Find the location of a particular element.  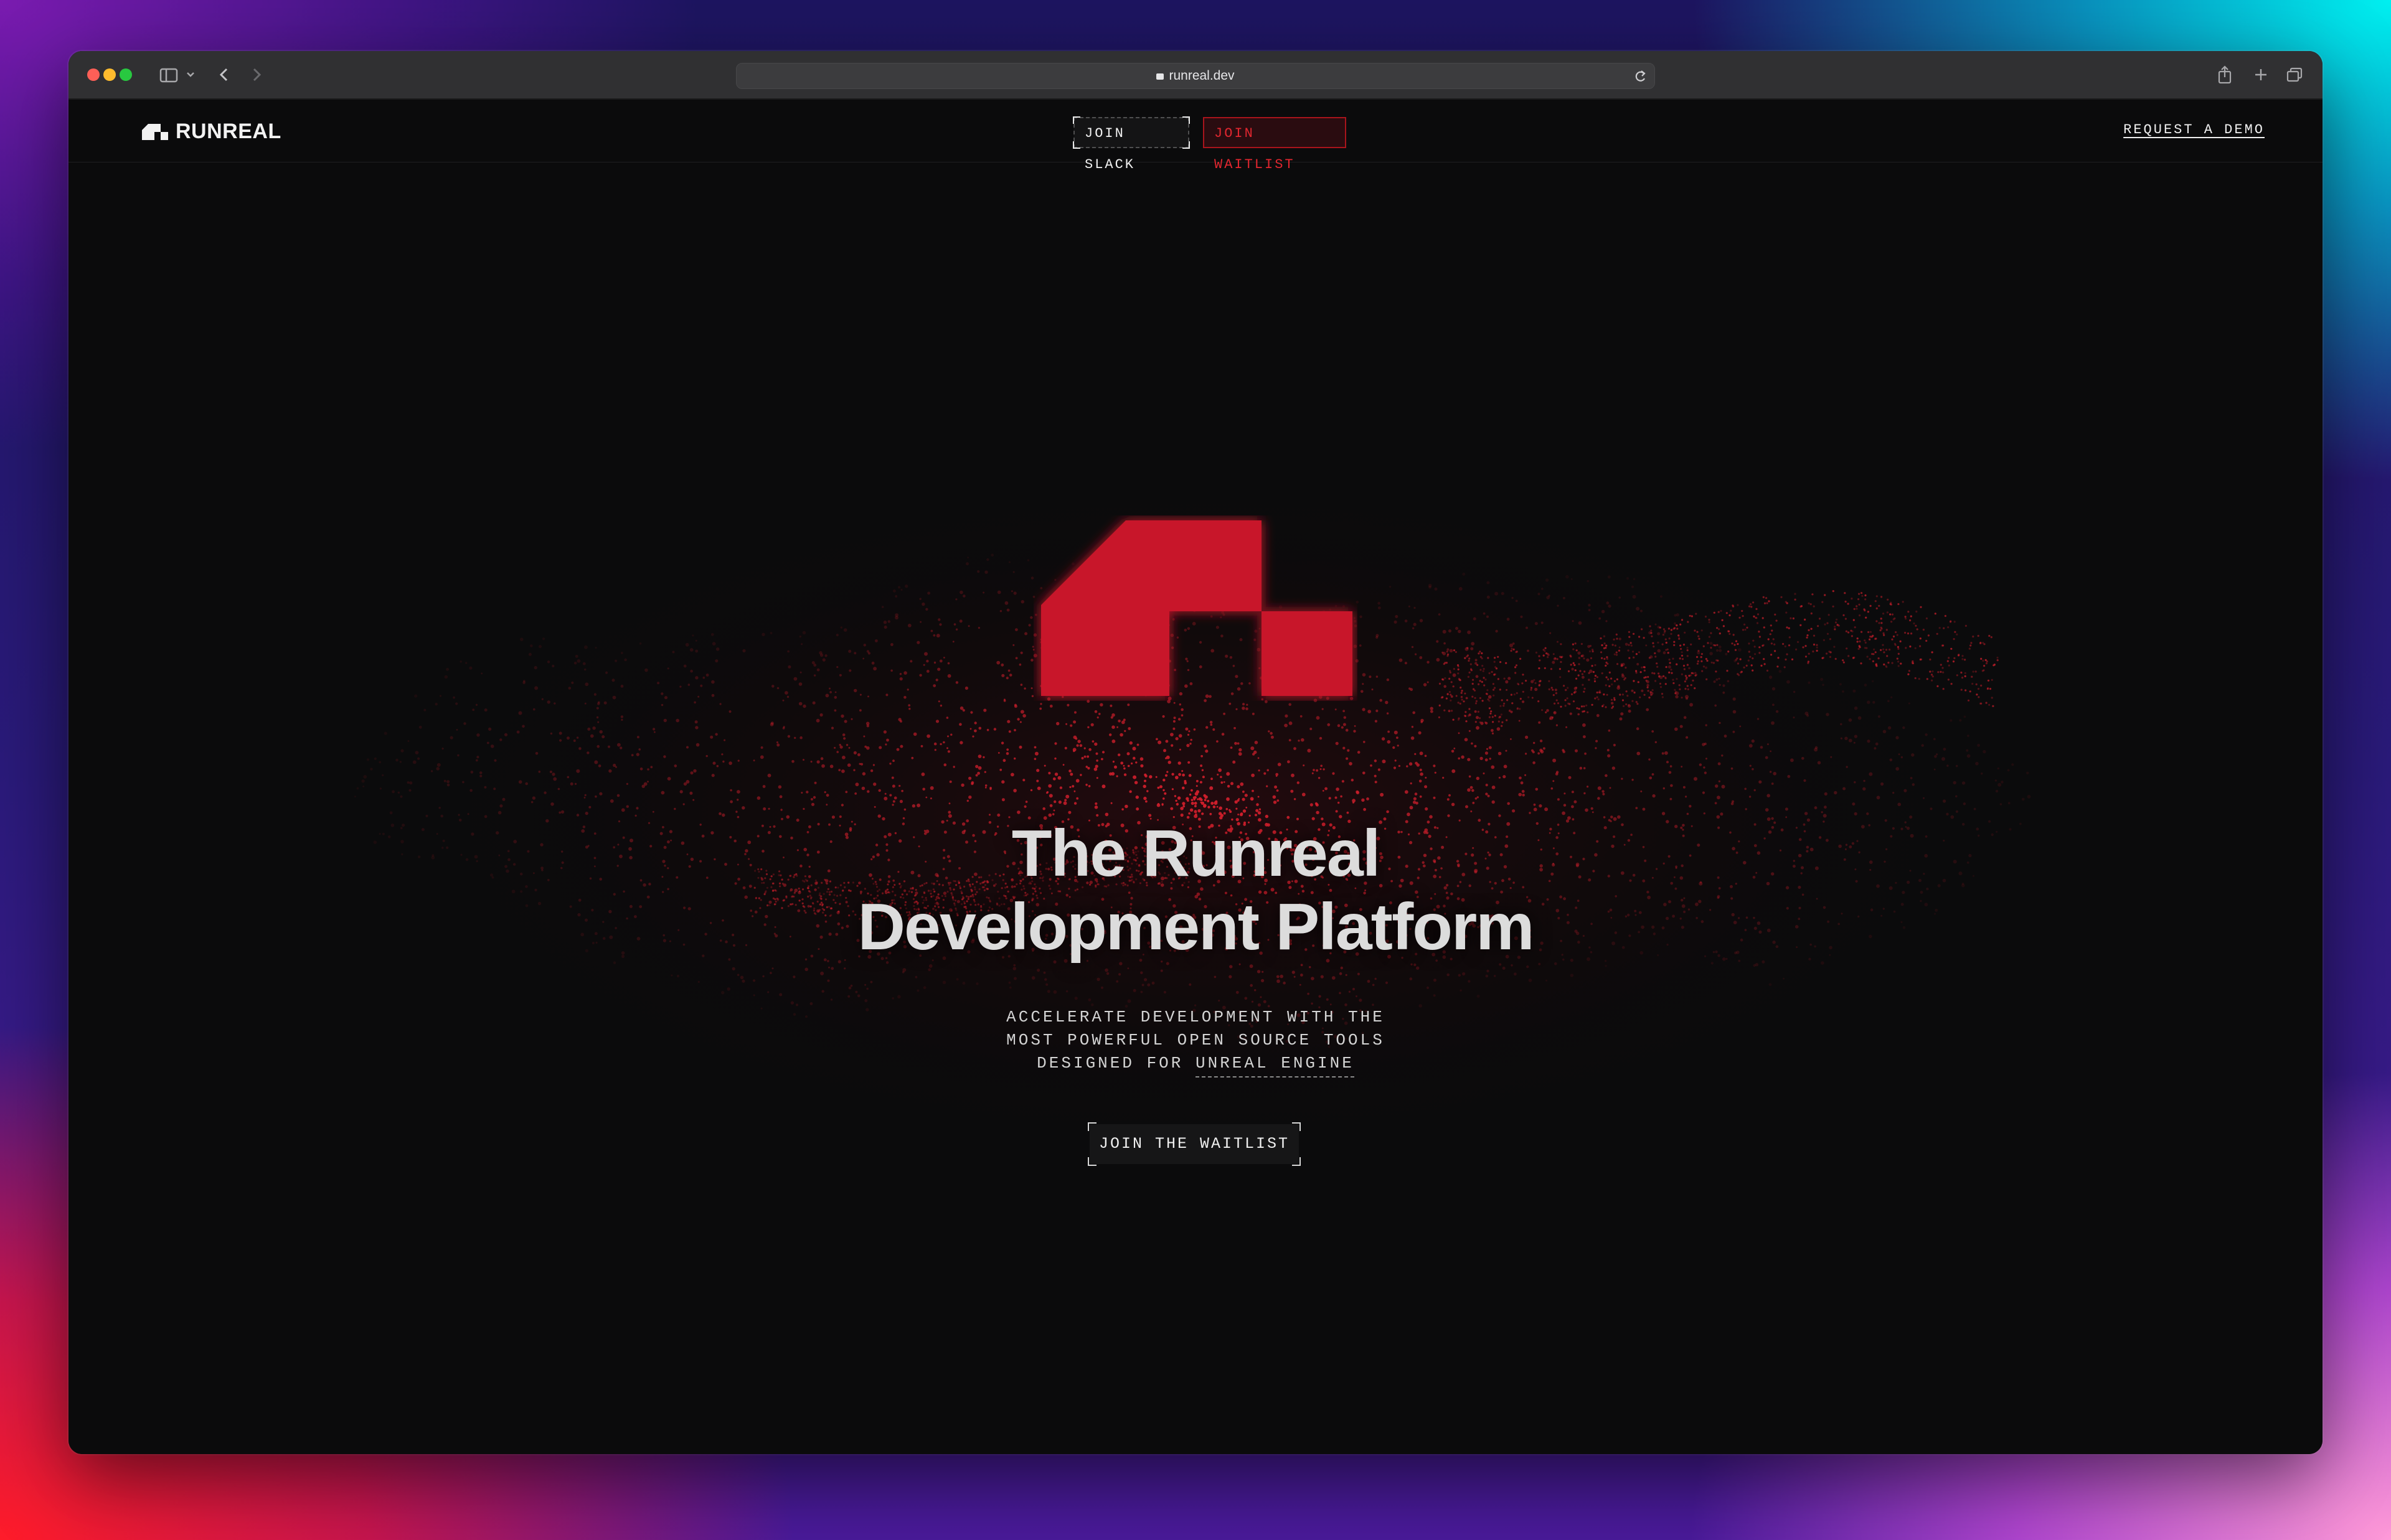

subtitle-line-1: ACCELERATE DEVELOPMENT WITH THE is located at coordinates (1195, 1017).